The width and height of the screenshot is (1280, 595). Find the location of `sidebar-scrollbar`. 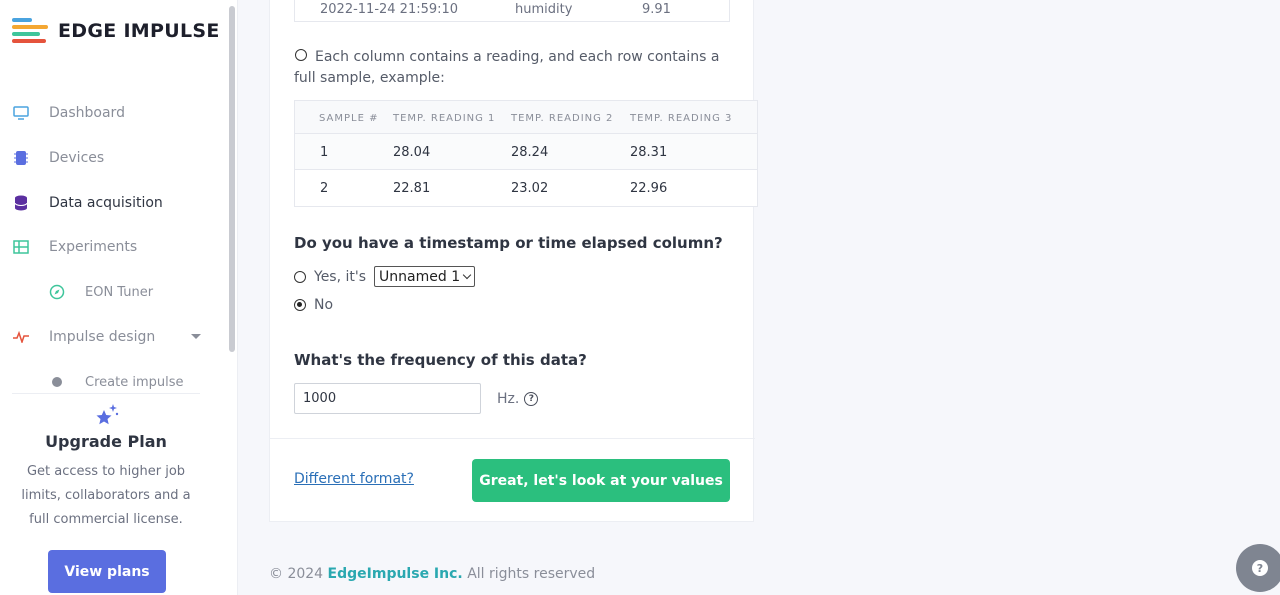

sidebar-scrollbar is located at coordinates (232, 179).